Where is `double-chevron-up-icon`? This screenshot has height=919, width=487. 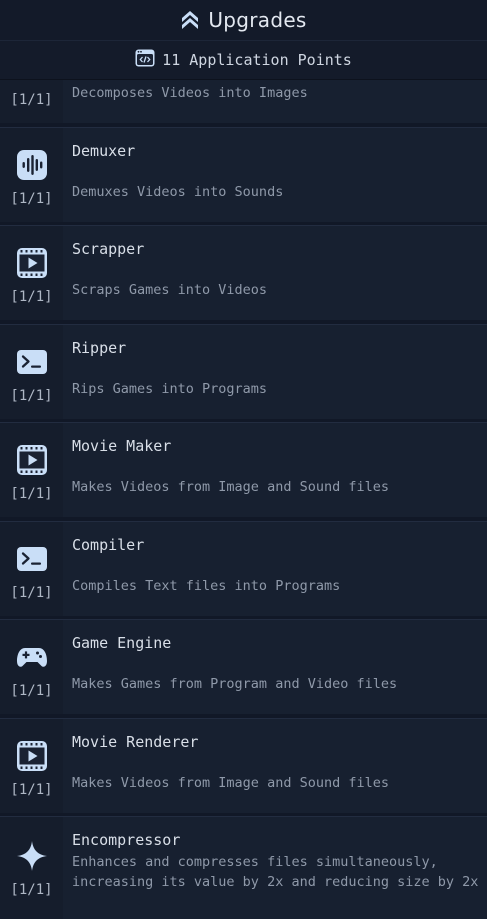
double-chevron-up-icon is located at coordinates (190, 20).